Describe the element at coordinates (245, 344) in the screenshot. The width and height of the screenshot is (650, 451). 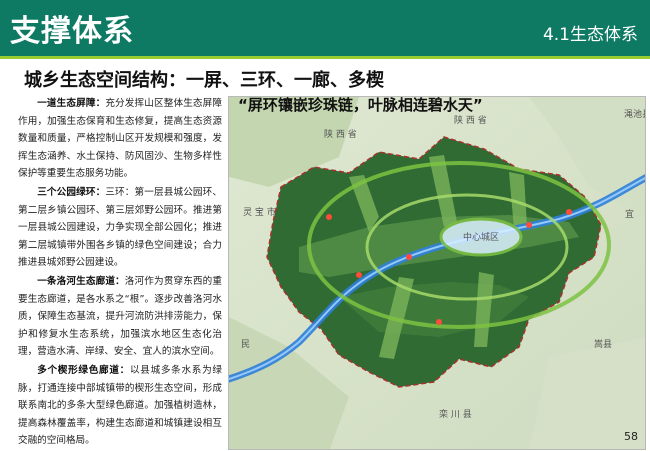
I see `label-min: 民` at that location.